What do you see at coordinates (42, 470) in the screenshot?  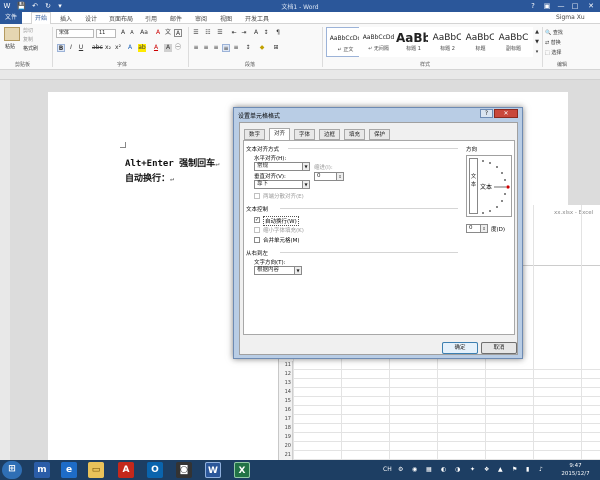 I see `media-center-icon: m` at bounding box center [42, 470].